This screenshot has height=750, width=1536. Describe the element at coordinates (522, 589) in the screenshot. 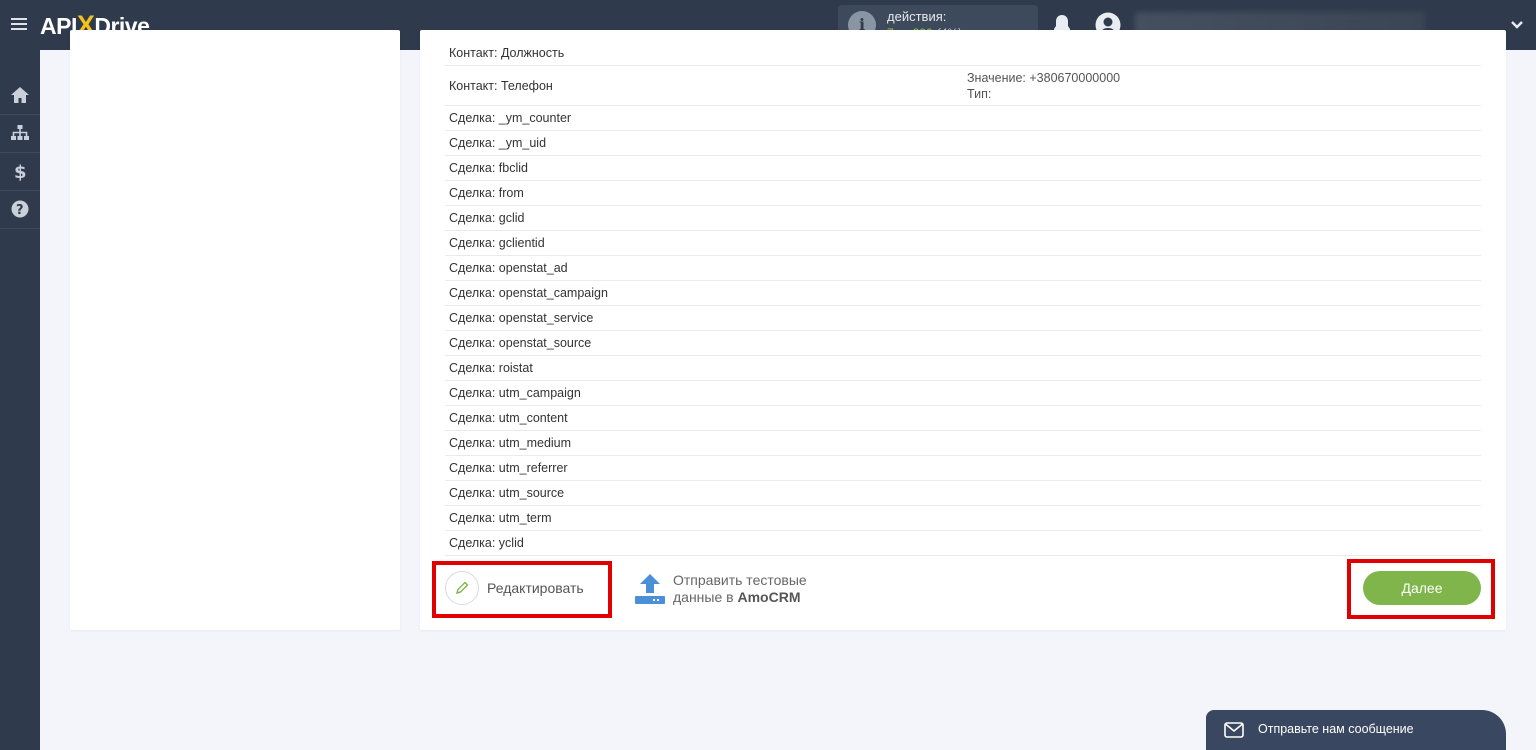

I see `highlight-edit` at that location.